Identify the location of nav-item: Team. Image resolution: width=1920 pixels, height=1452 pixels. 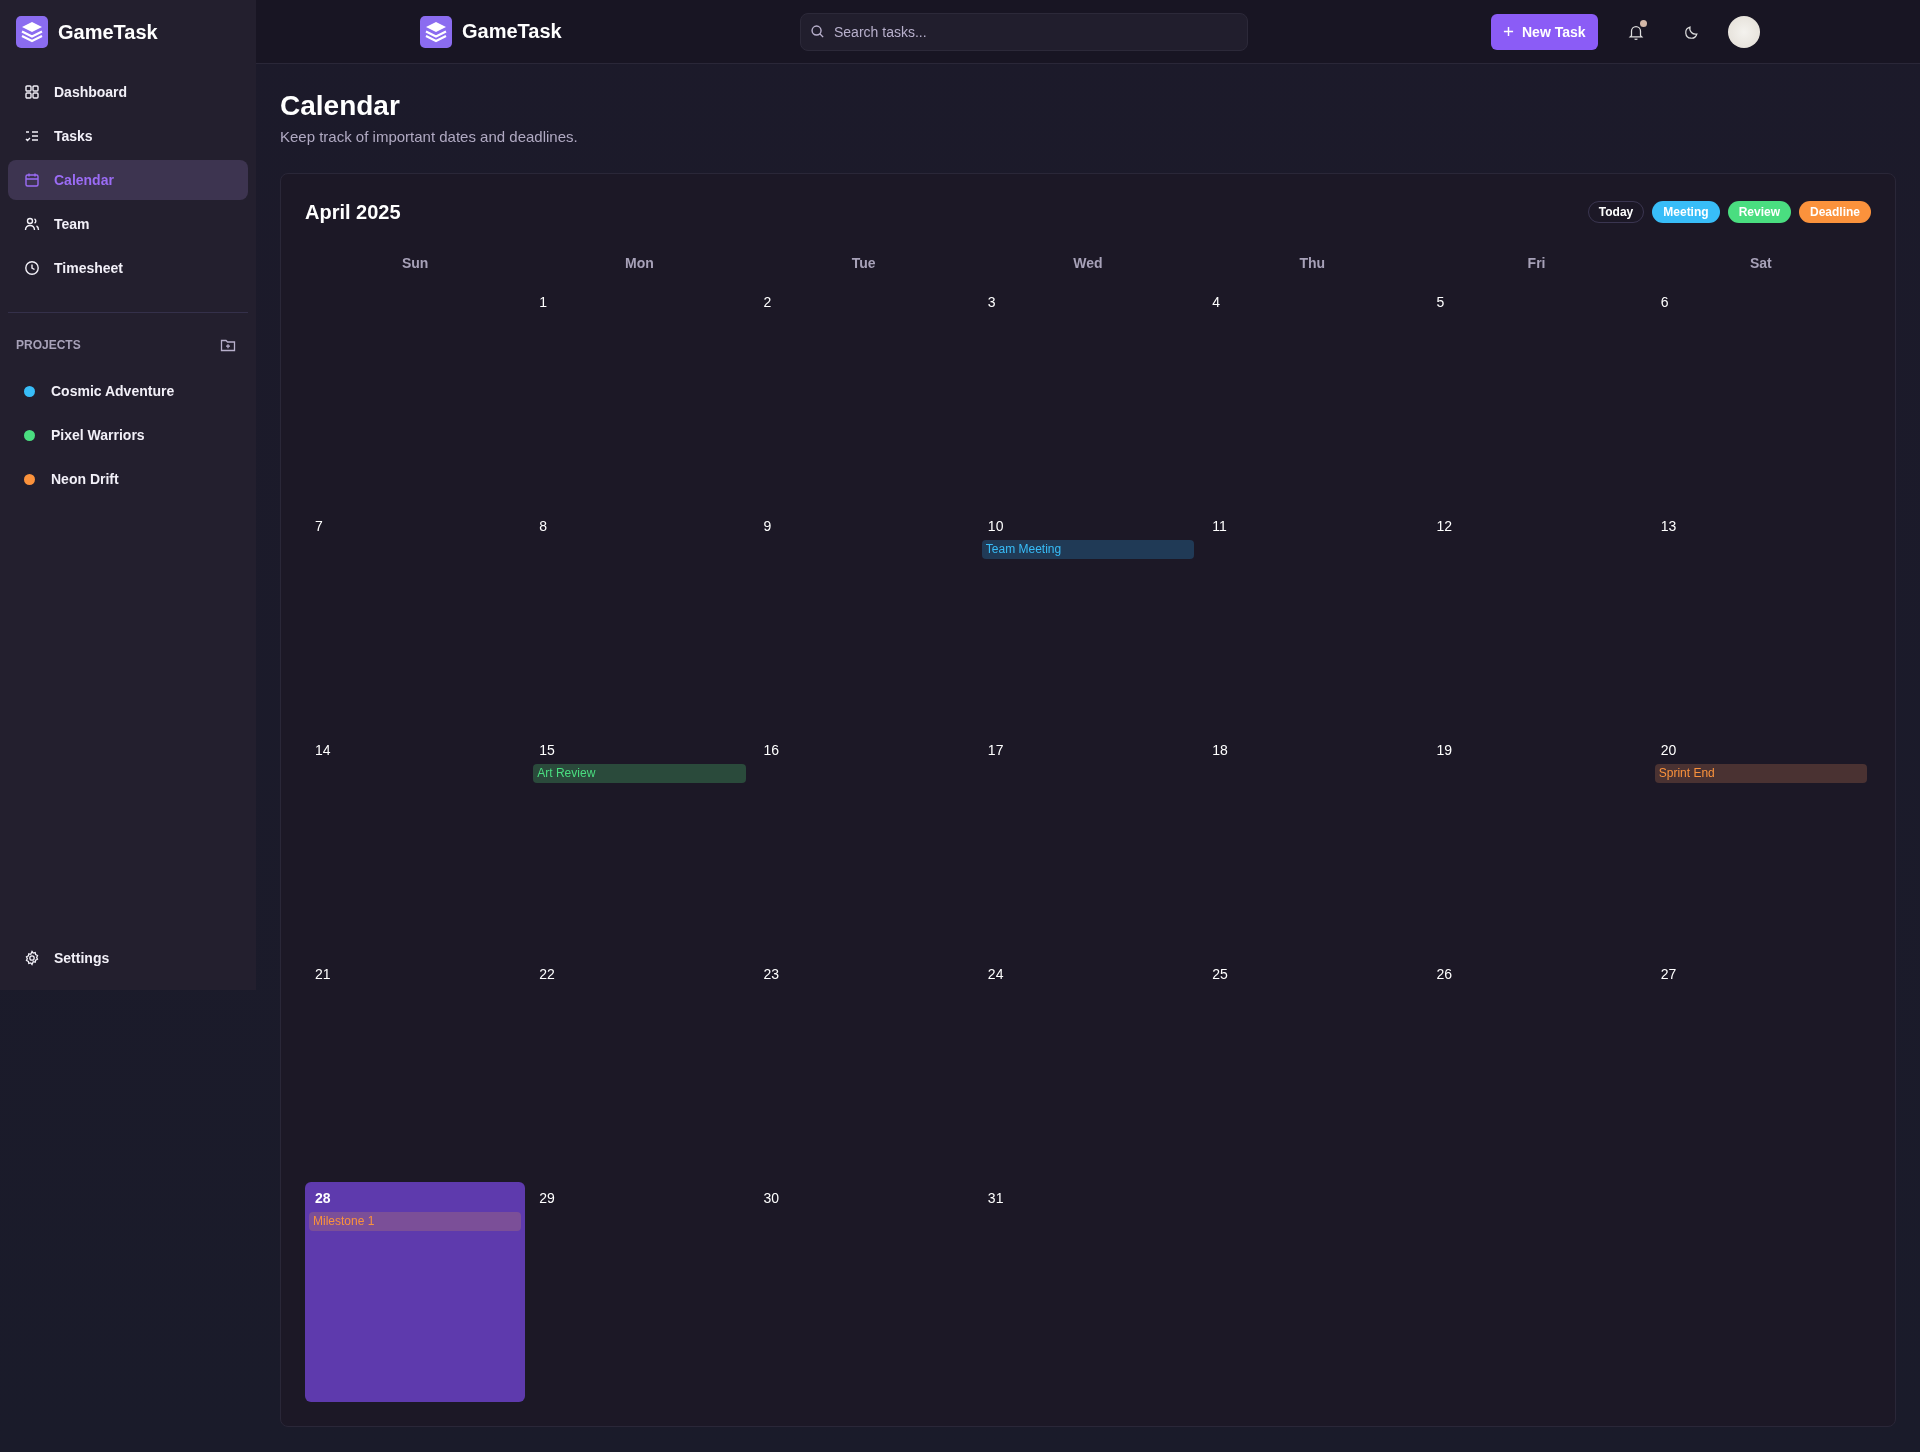
(128, 224).